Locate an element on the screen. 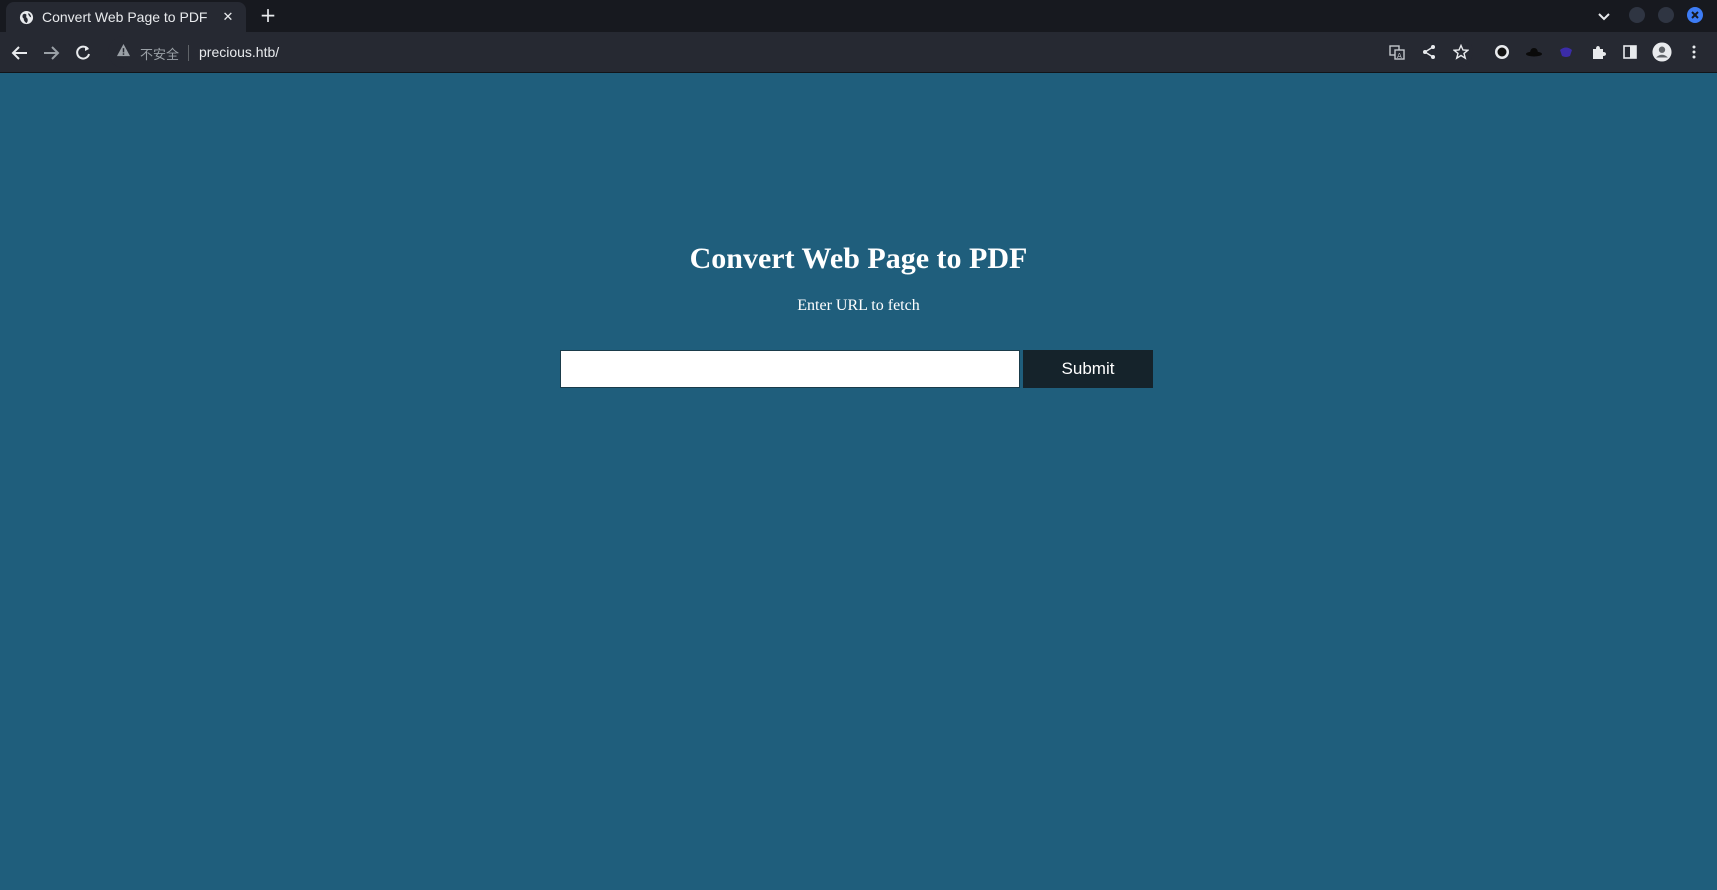 This screenshot has height=890, width=1717. extension-hat-icon is located at coordinates (1534, 52).